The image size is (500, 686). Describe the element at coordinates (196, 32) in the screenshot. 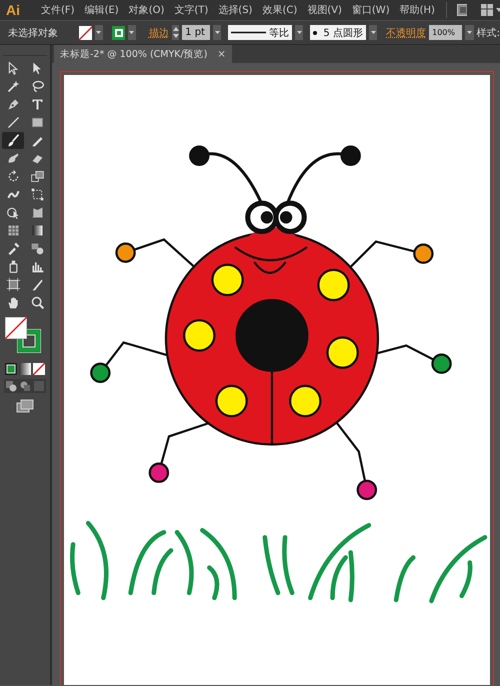

I see `stroke-weight-field: 1 pt` at that location.